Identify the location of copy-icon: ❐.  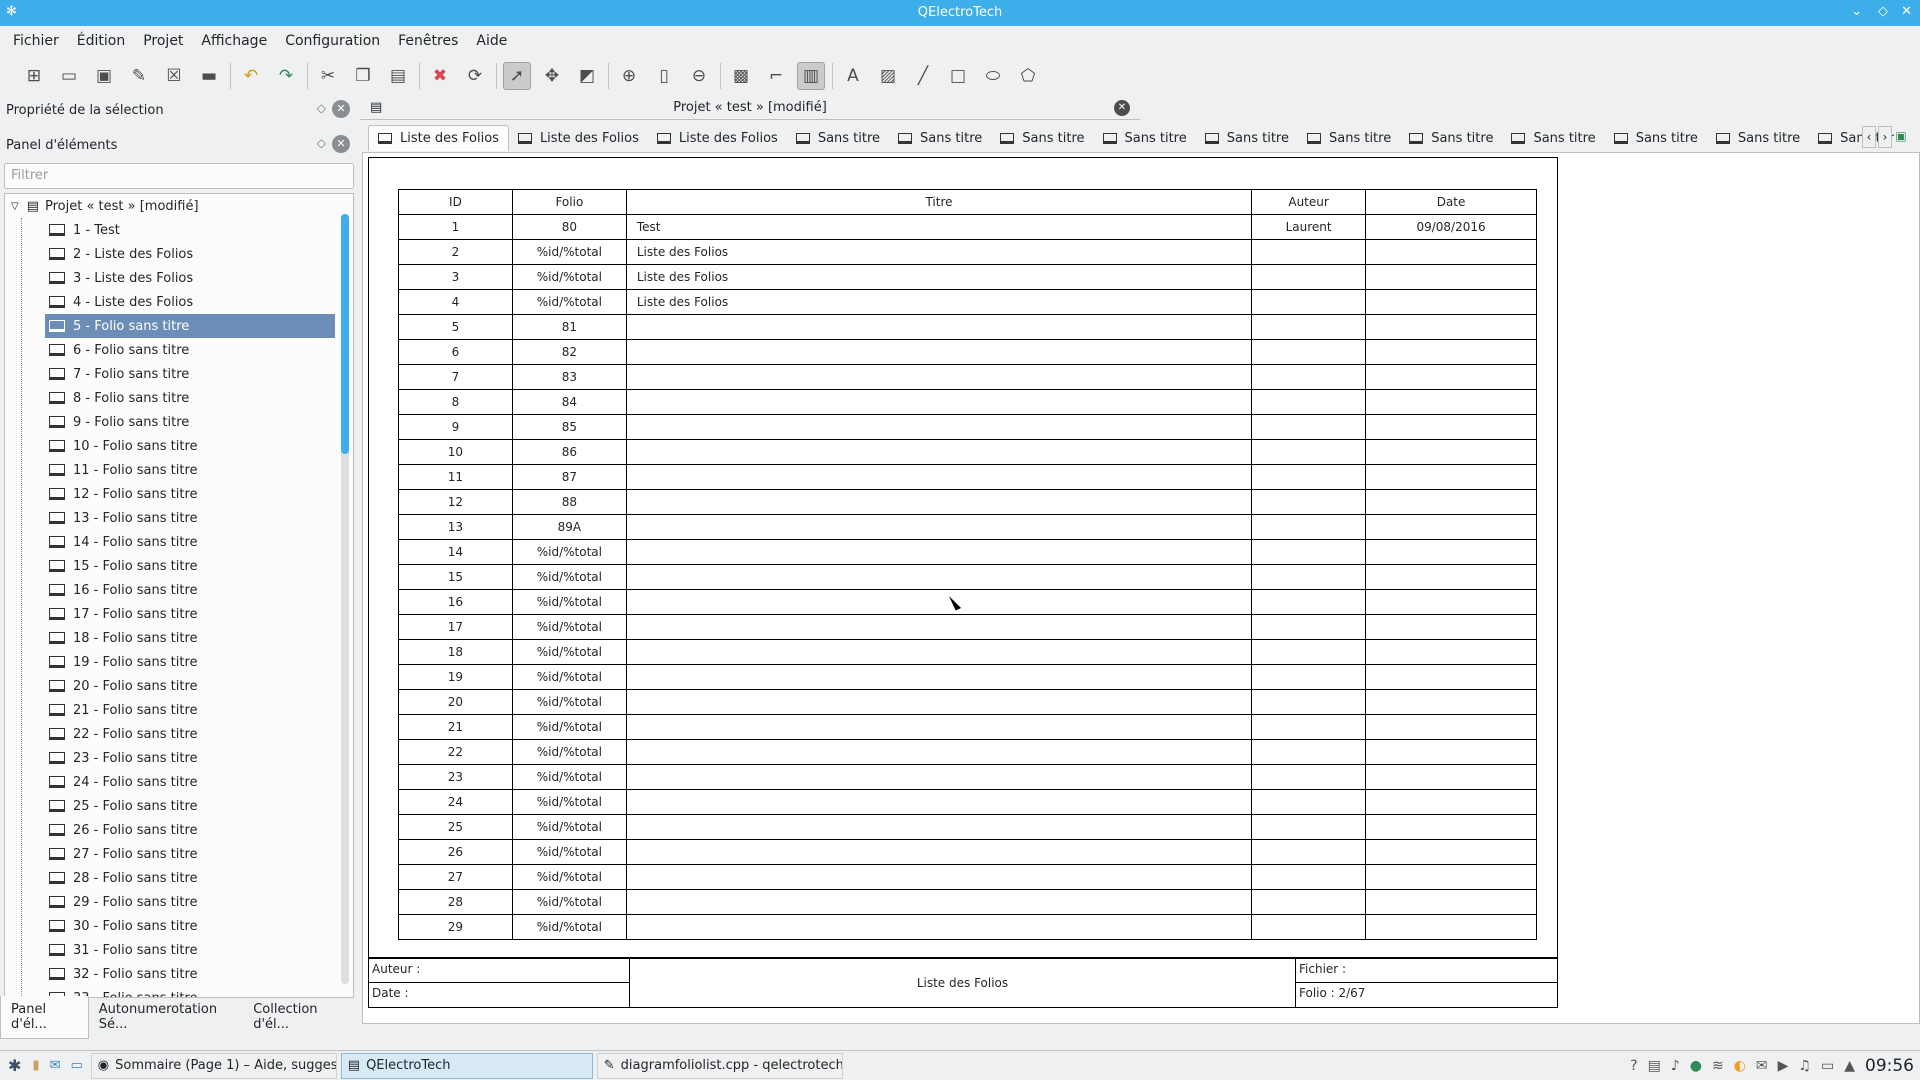
(363, 76).